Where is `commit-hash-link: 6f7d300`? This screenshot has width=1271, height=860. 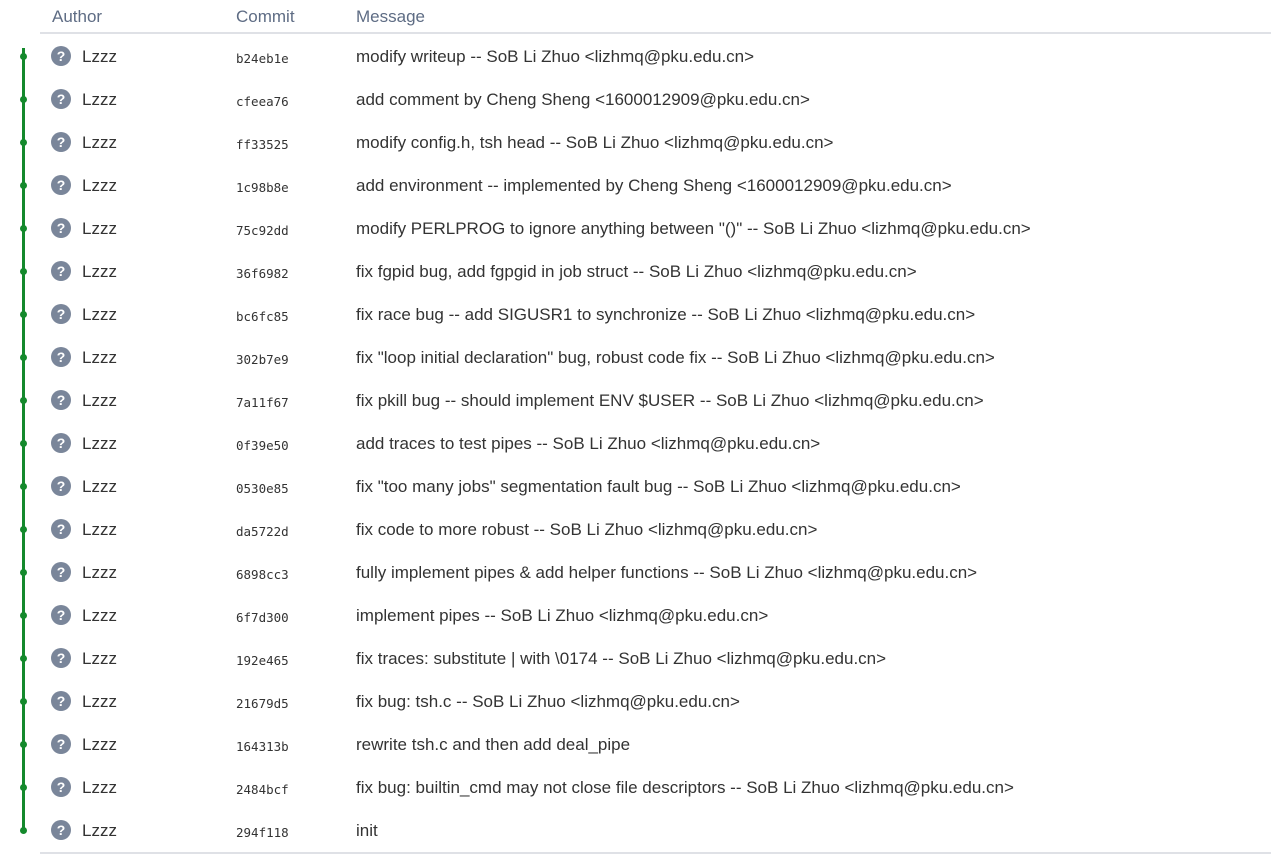 commit-hash-link: 6f7d300 is located at coordinates (262, 617).